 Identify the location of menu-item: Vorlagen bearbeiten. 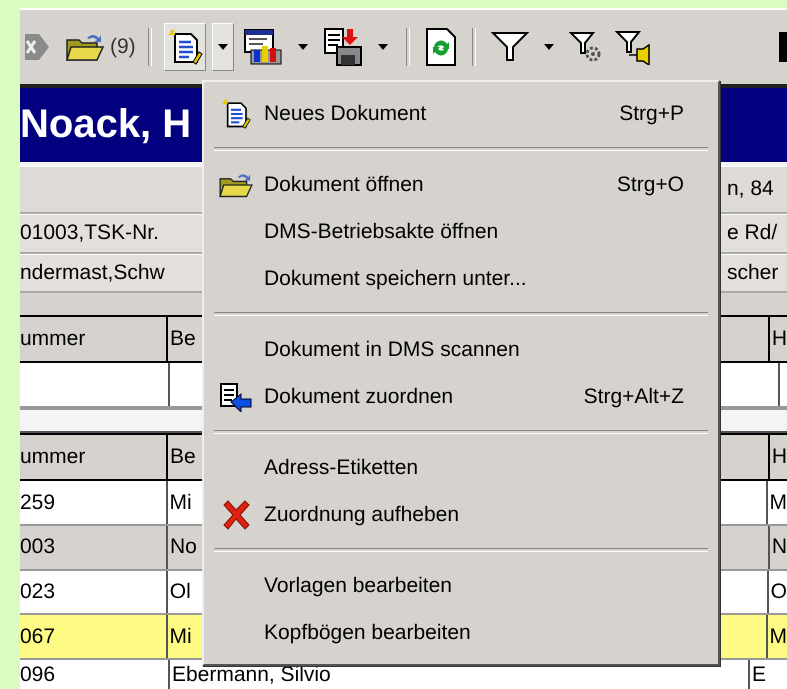
(461, 585).